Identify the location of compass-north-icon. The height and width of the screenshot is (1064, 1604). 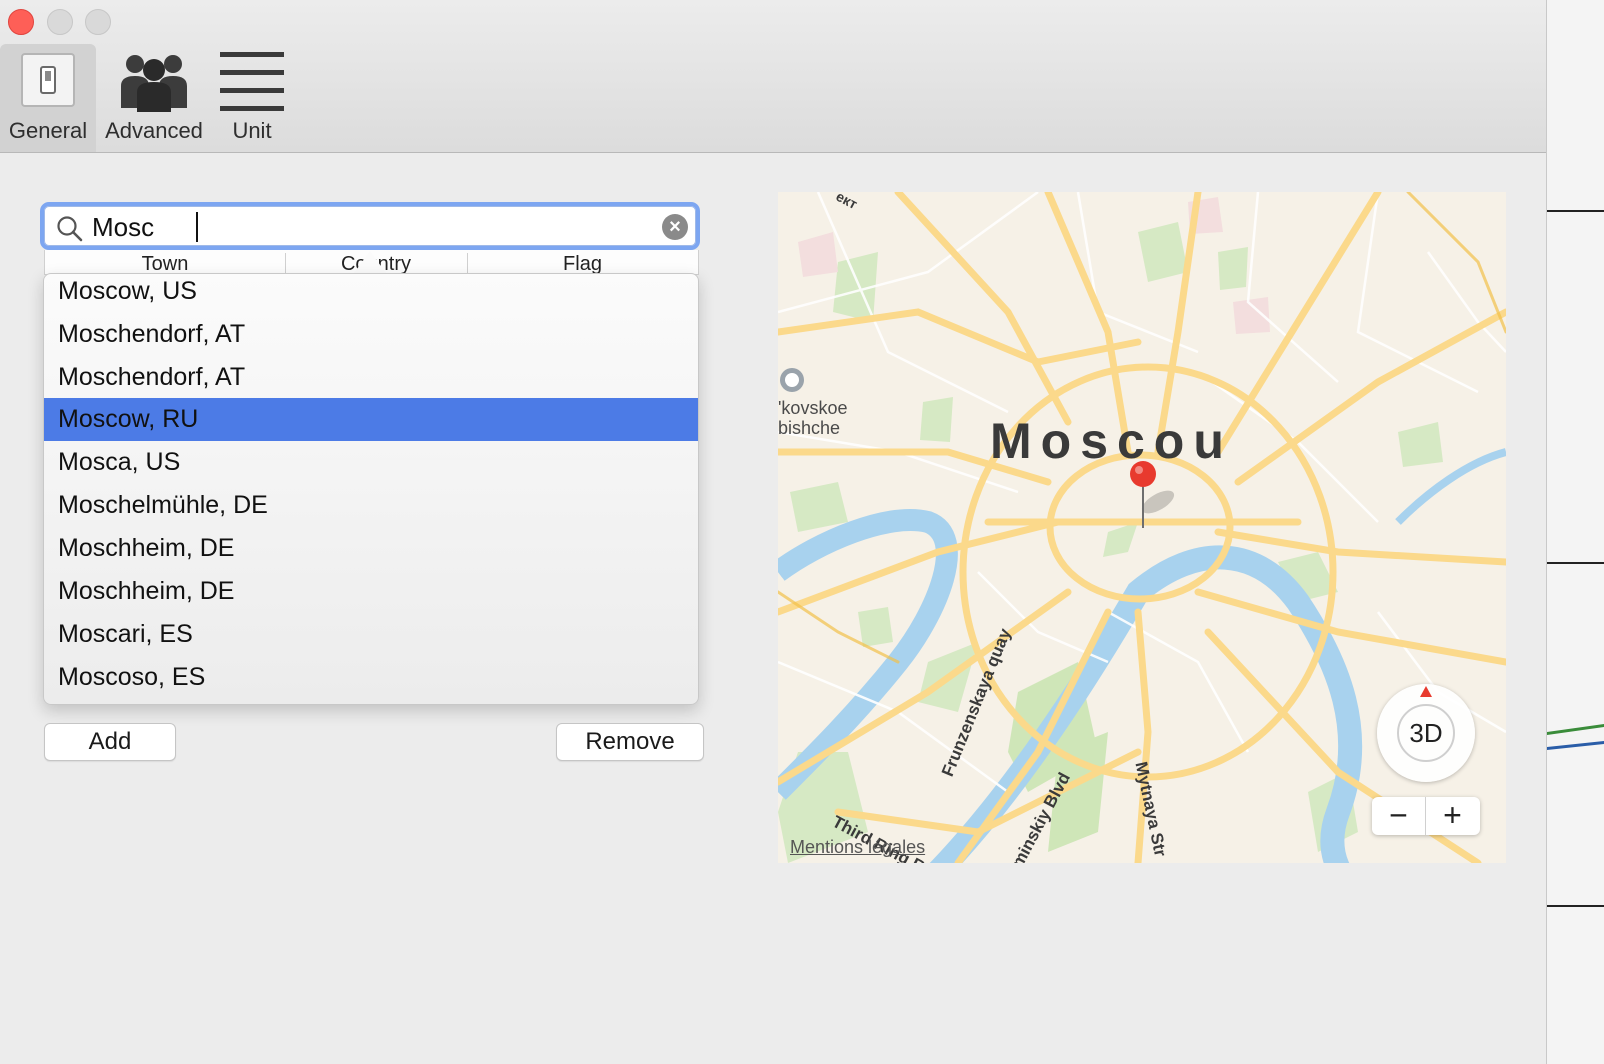
(1426, 691).